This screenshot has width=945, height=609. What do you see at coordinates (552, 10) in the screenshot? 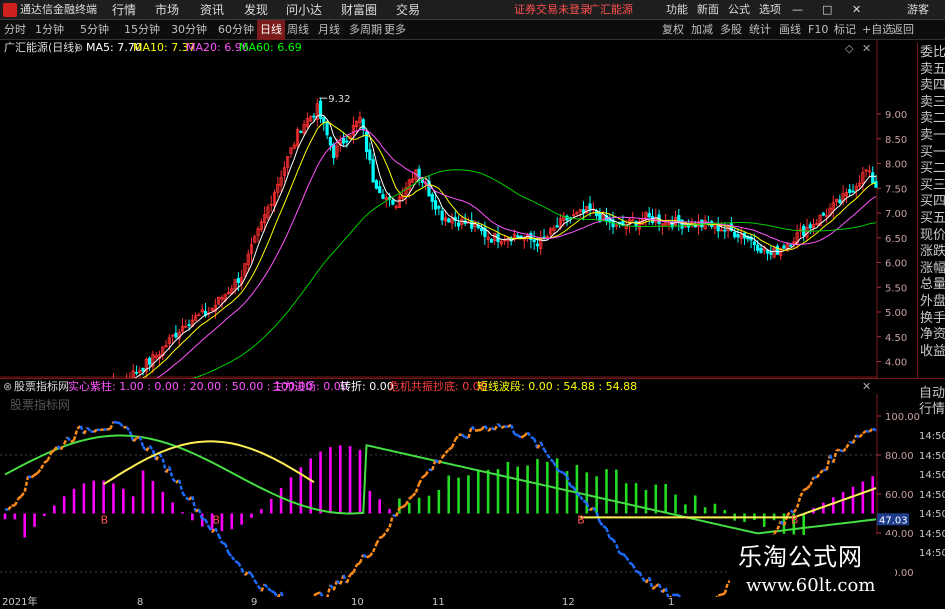
I see `login-notice: 证券交易未登录` at bounding box center [552, 10].